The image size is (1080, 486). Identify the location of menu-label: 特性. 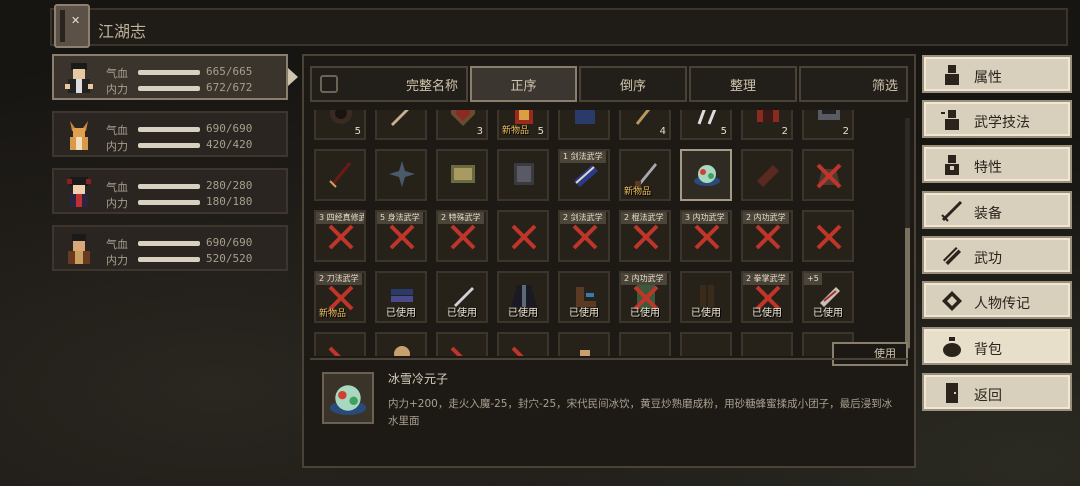
(988, 168).